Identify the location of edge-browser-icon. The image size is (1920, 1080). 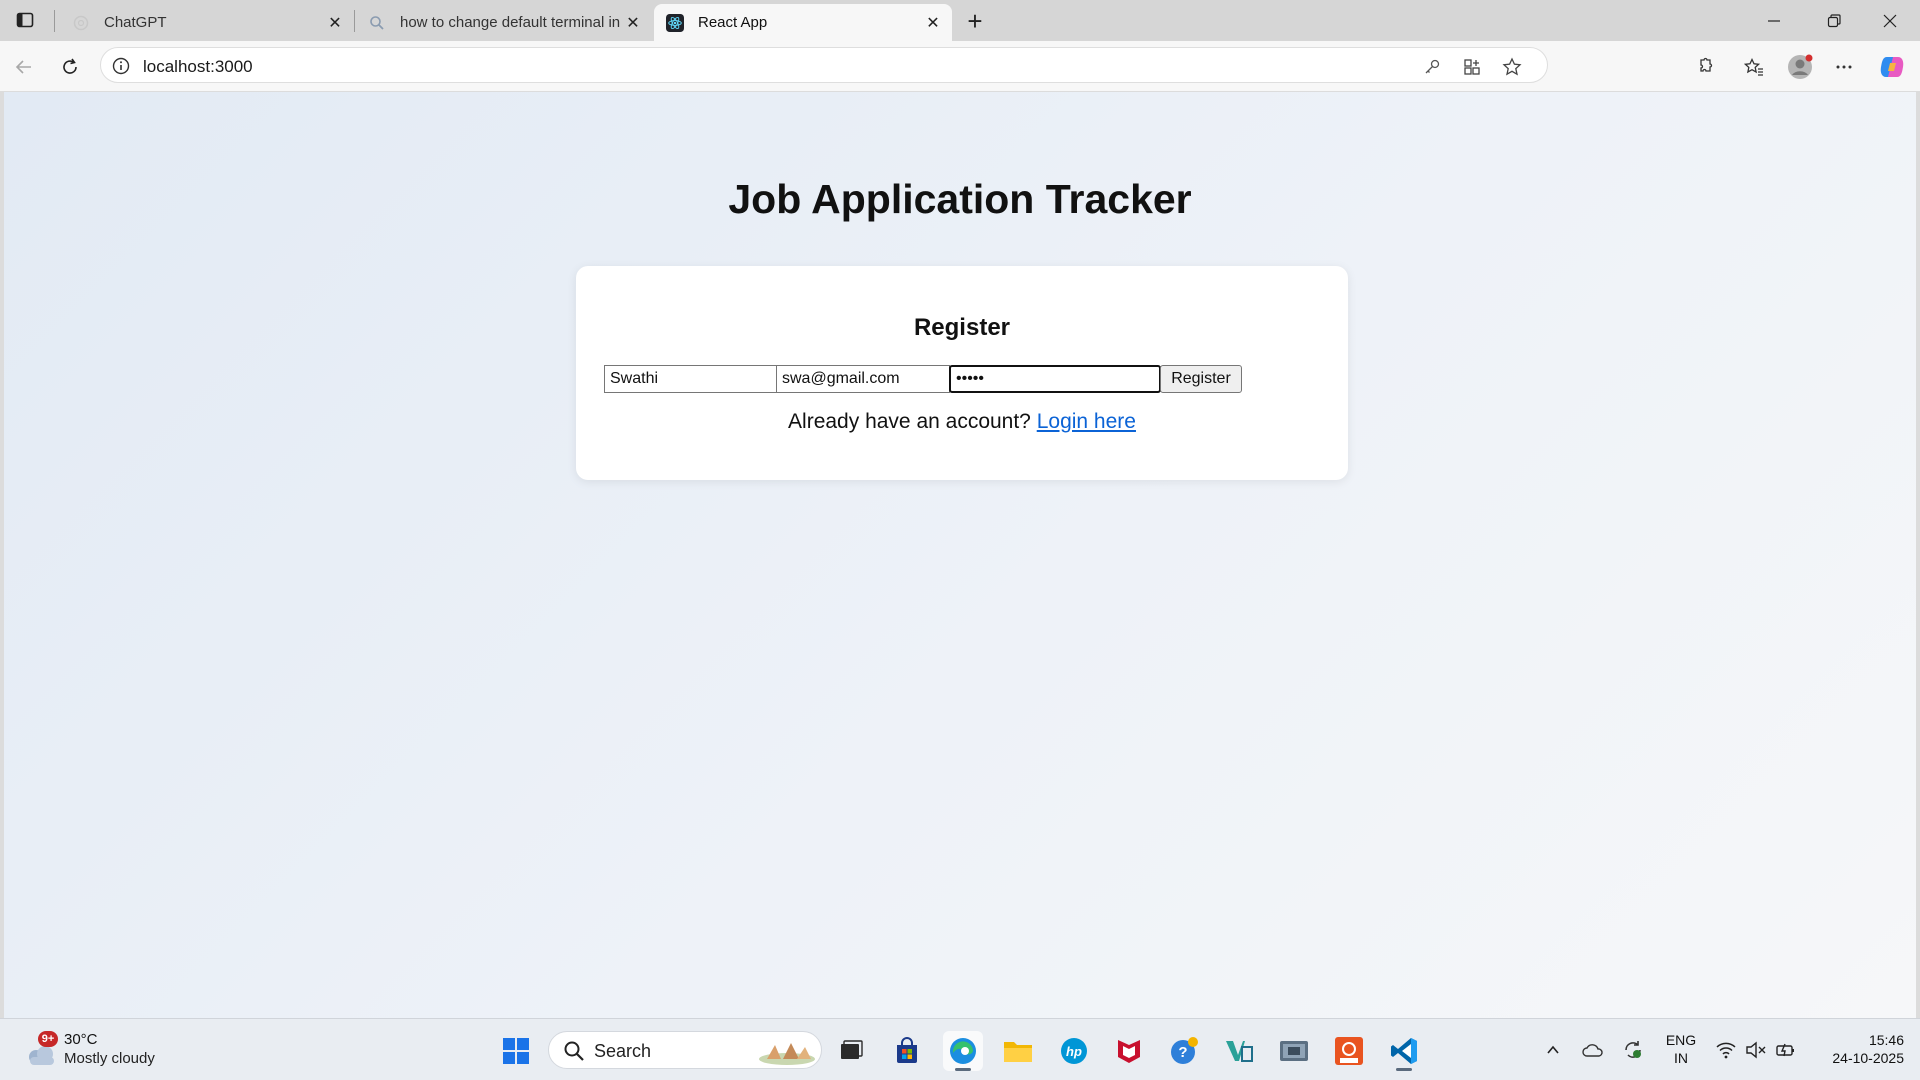
(963, 1051).